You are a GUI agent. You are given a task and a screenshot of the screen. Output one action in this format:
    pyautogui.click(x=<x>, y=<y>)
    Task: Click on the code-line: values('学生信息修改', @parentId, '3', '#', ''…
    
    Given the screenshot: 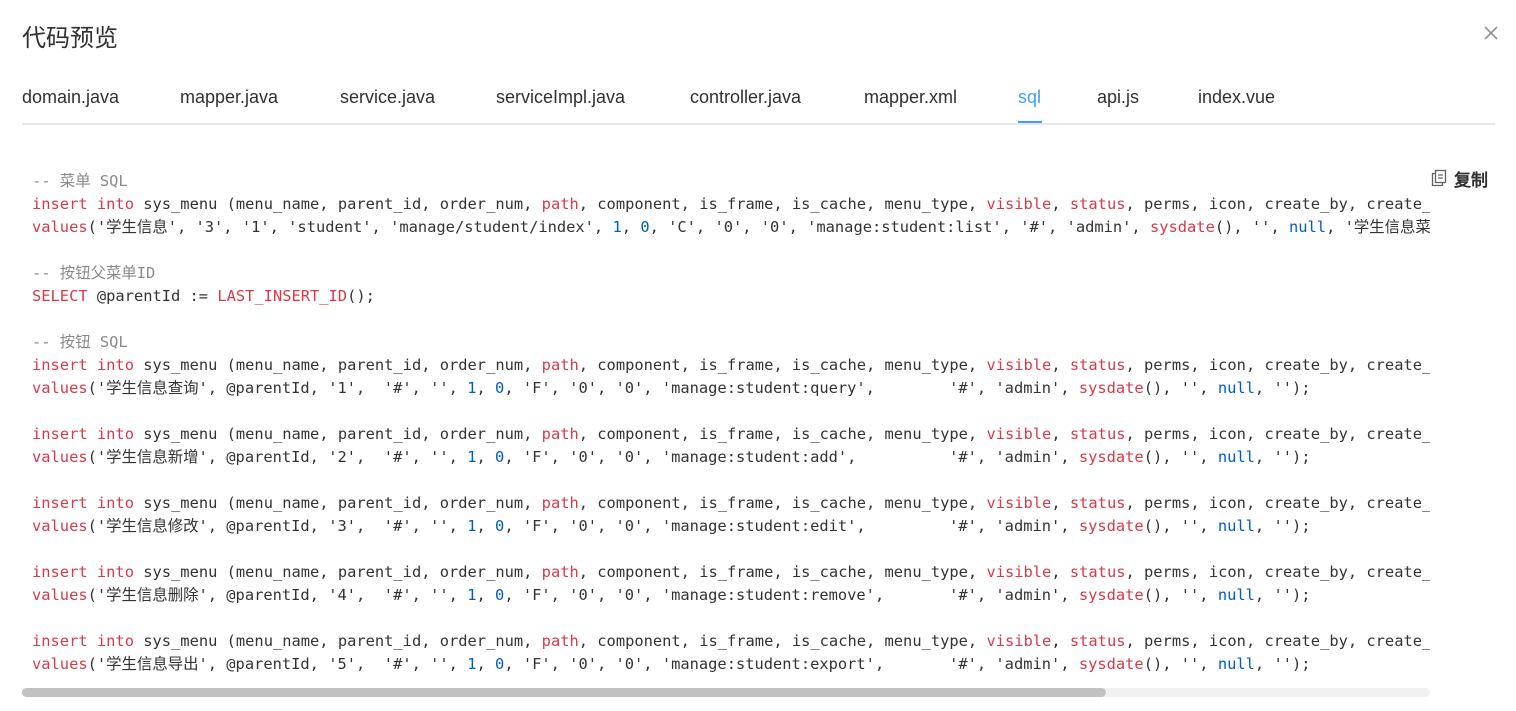 What is the action you would take?
    pyautogui.click(x=731, y=526)
    